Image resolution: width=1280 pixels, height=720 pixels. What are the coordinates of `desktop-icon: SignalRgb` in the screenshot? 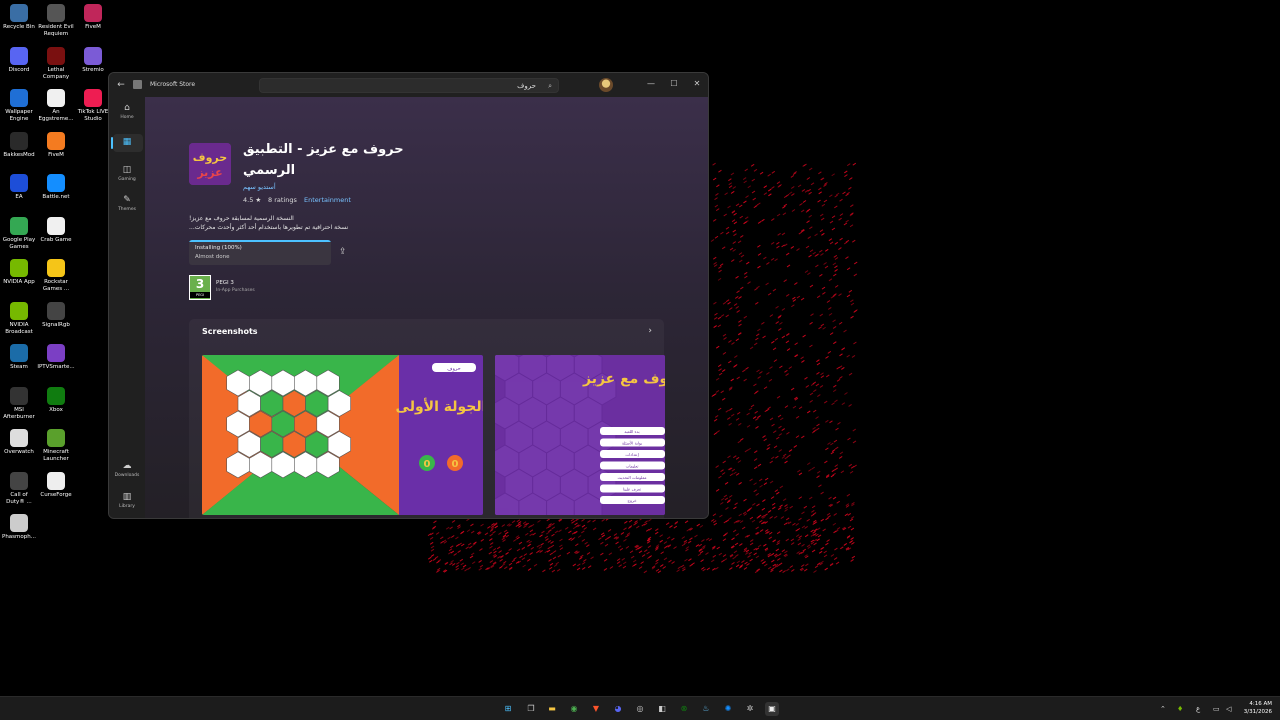 It's located at (56, 315).